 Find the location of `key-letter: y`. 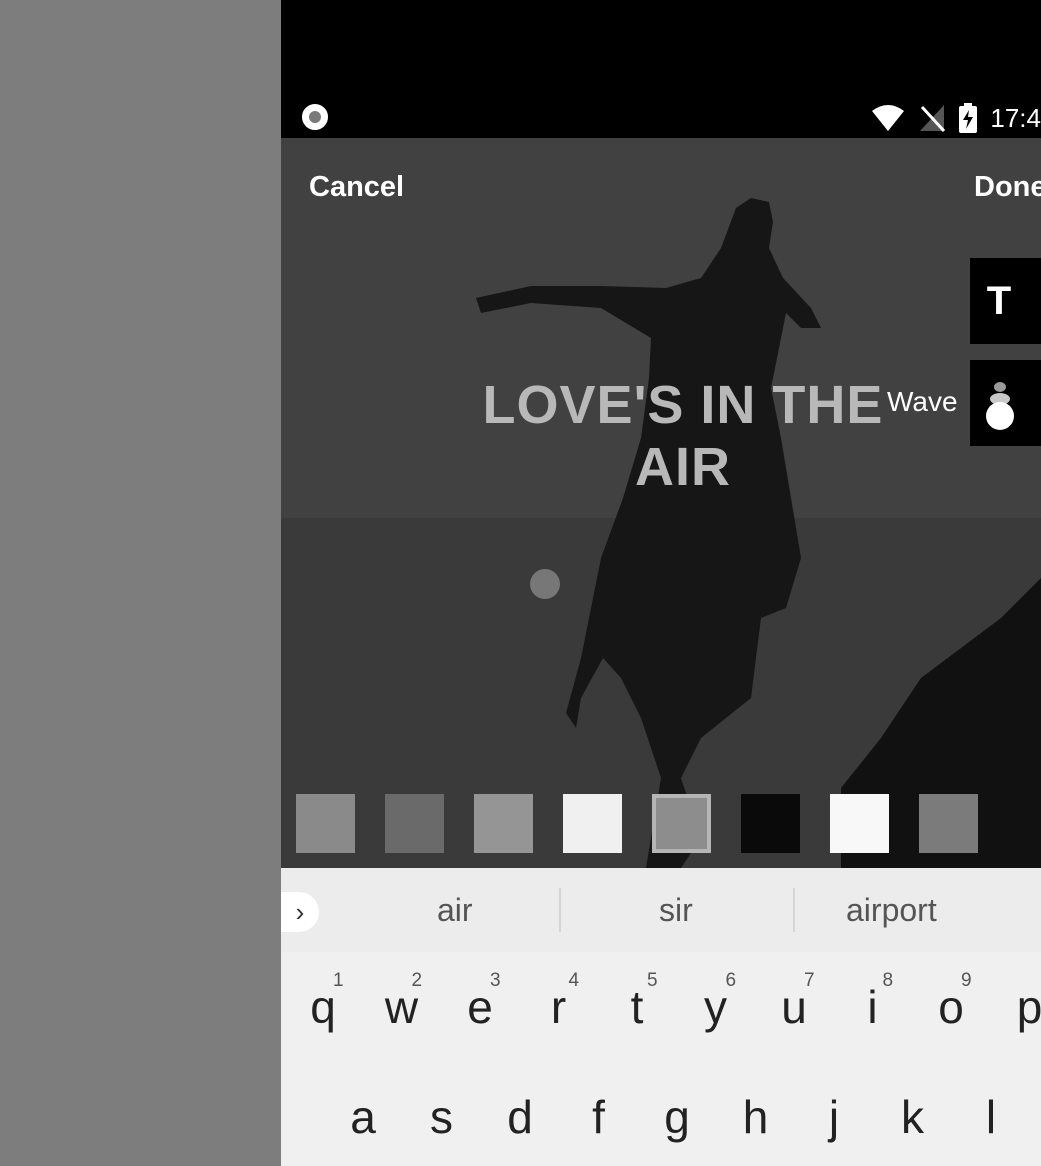

key-letter: y is located at coordinates (715, 1007).